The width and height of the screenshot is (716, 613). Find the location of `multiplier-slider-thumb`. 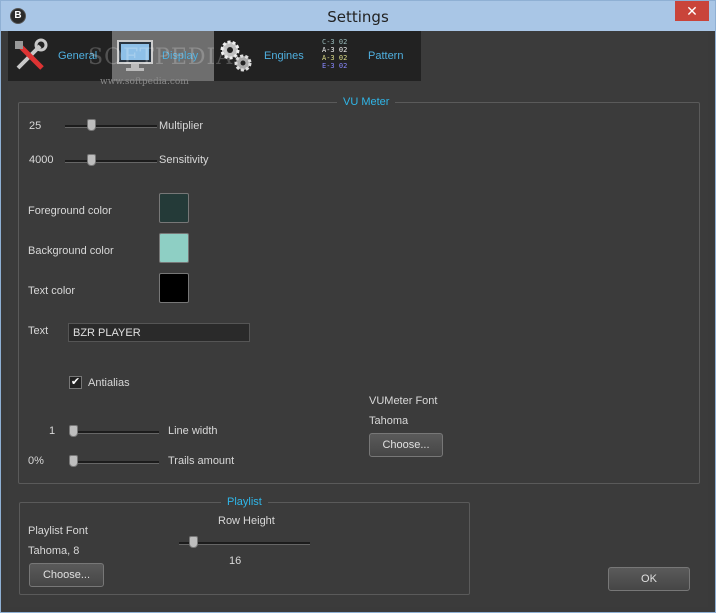

multiplier-slider-thumb is located at coordinates (91, 125).